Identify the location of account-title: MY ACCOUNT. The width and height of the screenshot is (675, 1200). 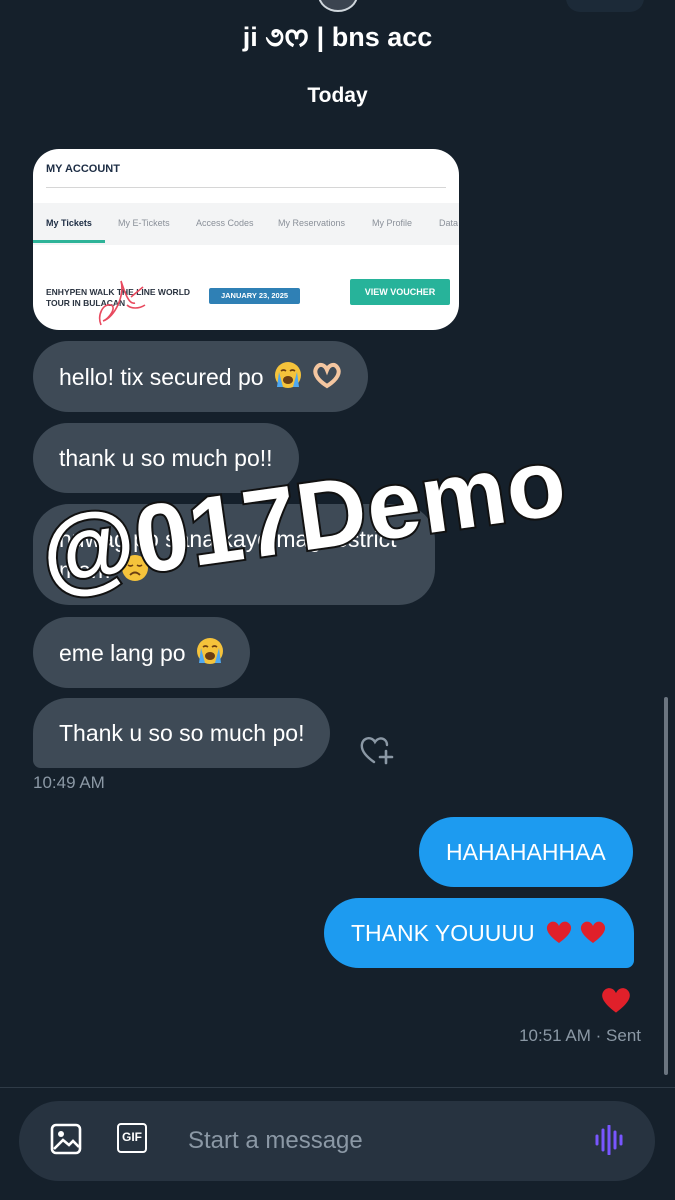
(83, 169).